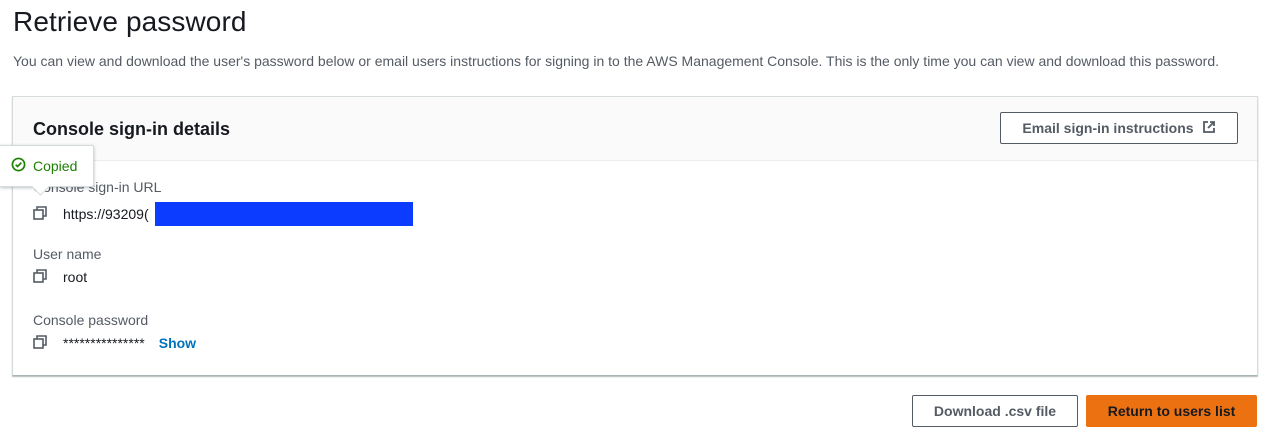 The image size is (1269, 439). I want to click on console-password-value: ***************, so click(104, 343).